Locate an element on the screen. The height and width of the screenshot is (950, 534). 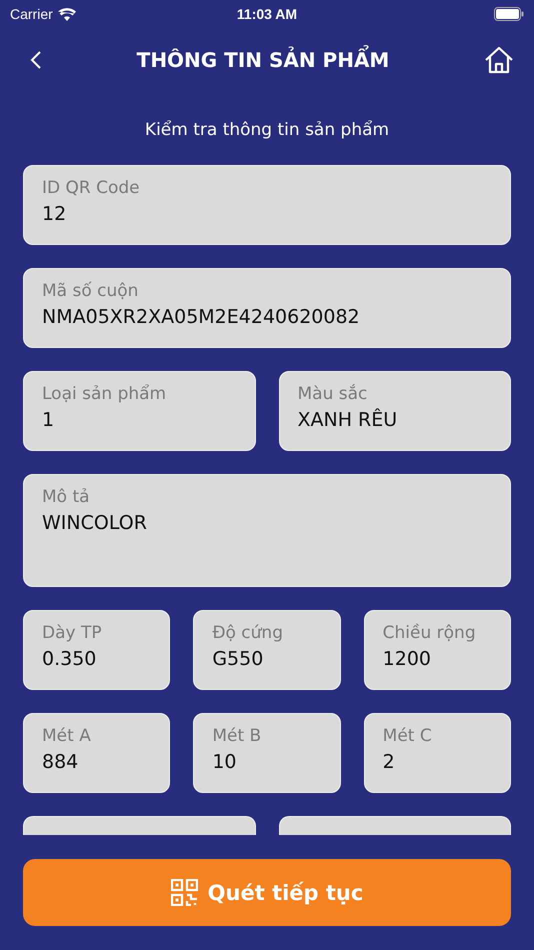
field-value: 10 is located at coordinates (225, 762).